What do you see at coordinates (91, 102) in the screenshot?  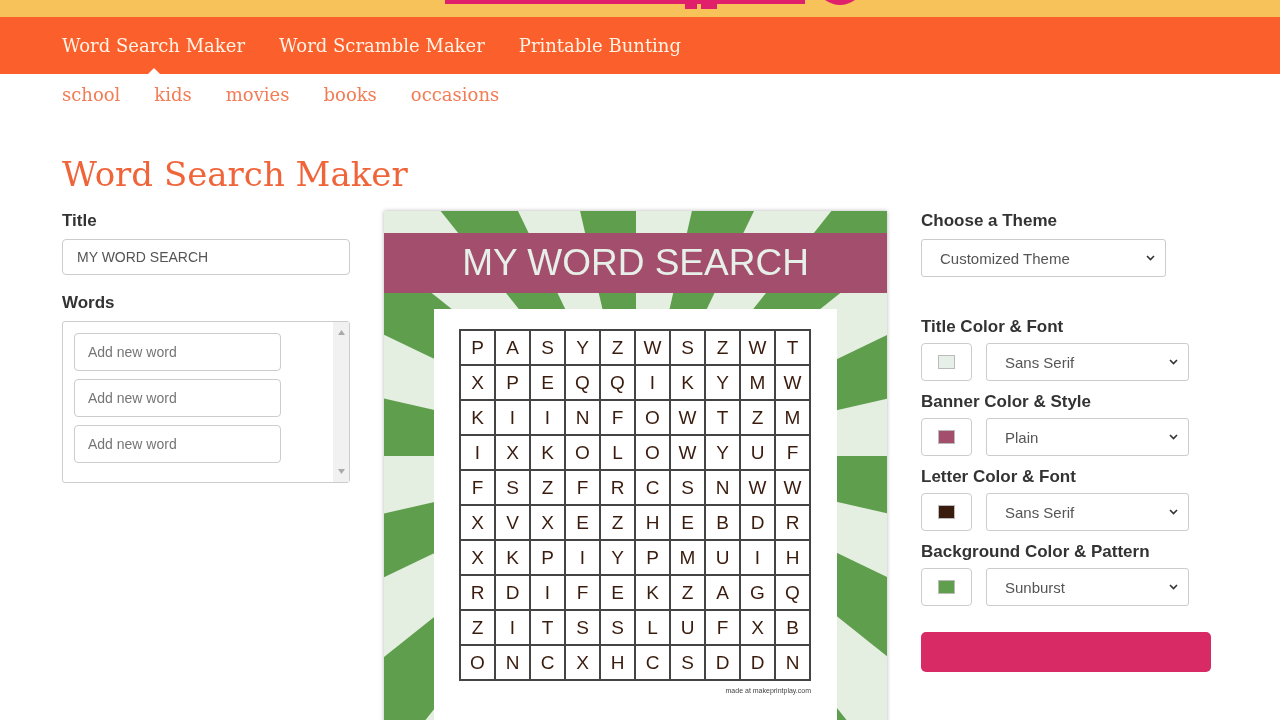 I see `category-link: school` at bounding box center [91, 102].